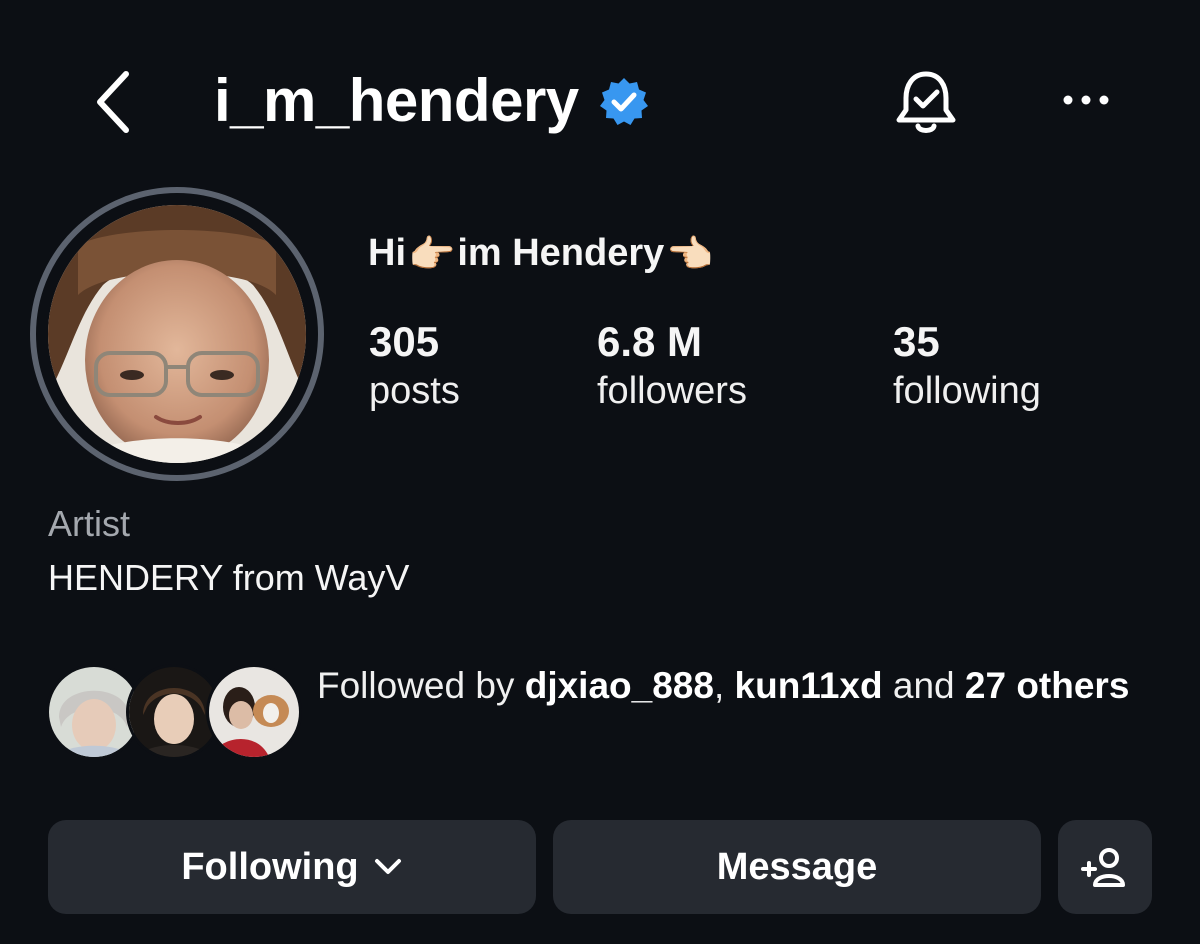 The image size is (1200, 944). Describe the element at coordinates (808, 685) in the screenshot. I see `mutual-user-2: kun11xd` at that location.